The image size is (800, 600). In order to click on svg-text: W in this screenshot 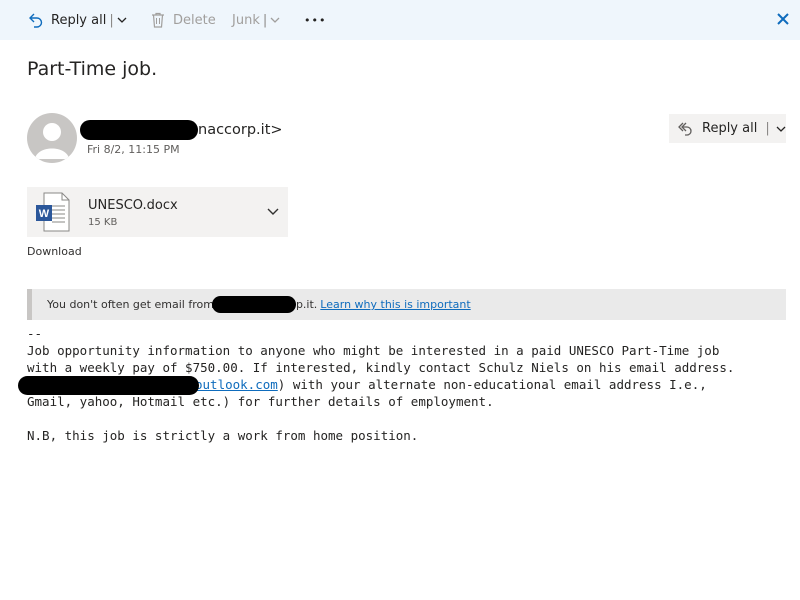, I will do `click(44, 214)`.